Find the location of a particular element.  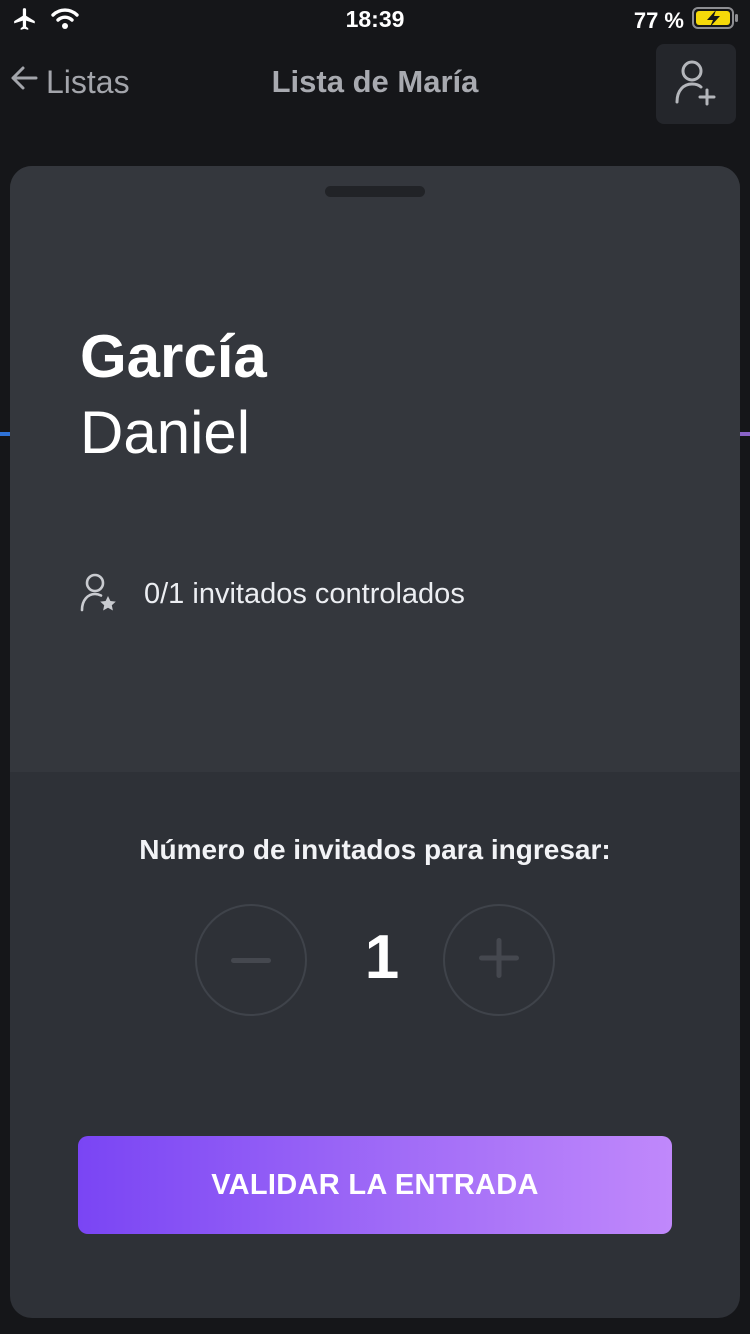

validate-entry-button: VALIDAR LA ENTRADA is located at coordinates (375, 1185).